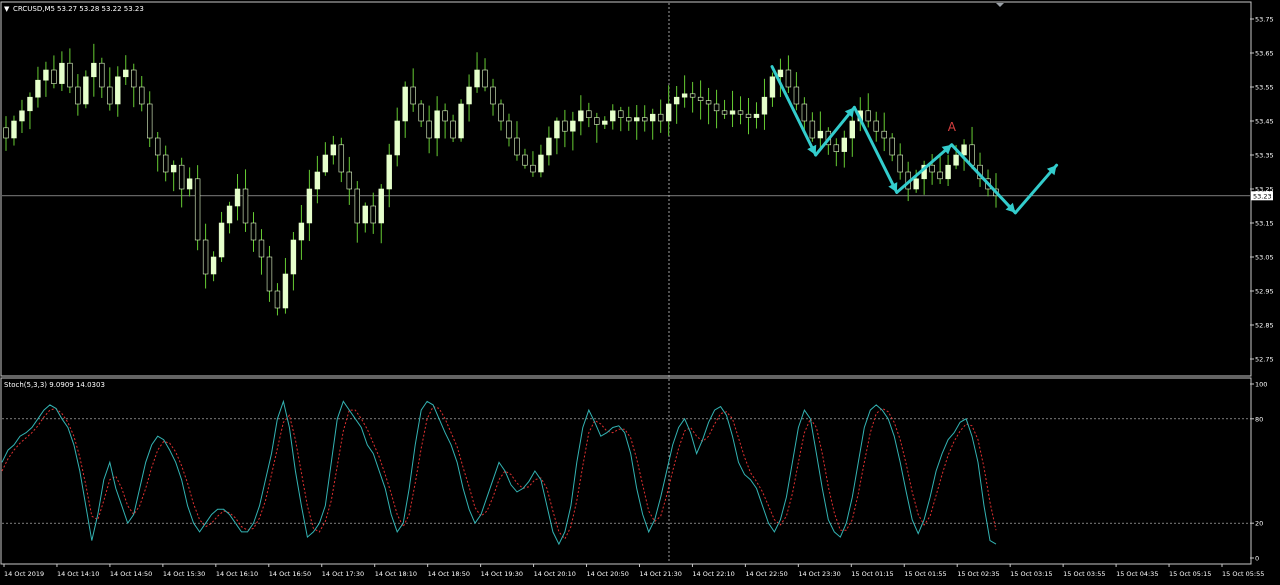 The height and width of the screenshot is (585, 1280). Describe the element at coordinates (237, 574) in the screenshot. I see `time-tick-label: 14 Oct 16:10` at that location.